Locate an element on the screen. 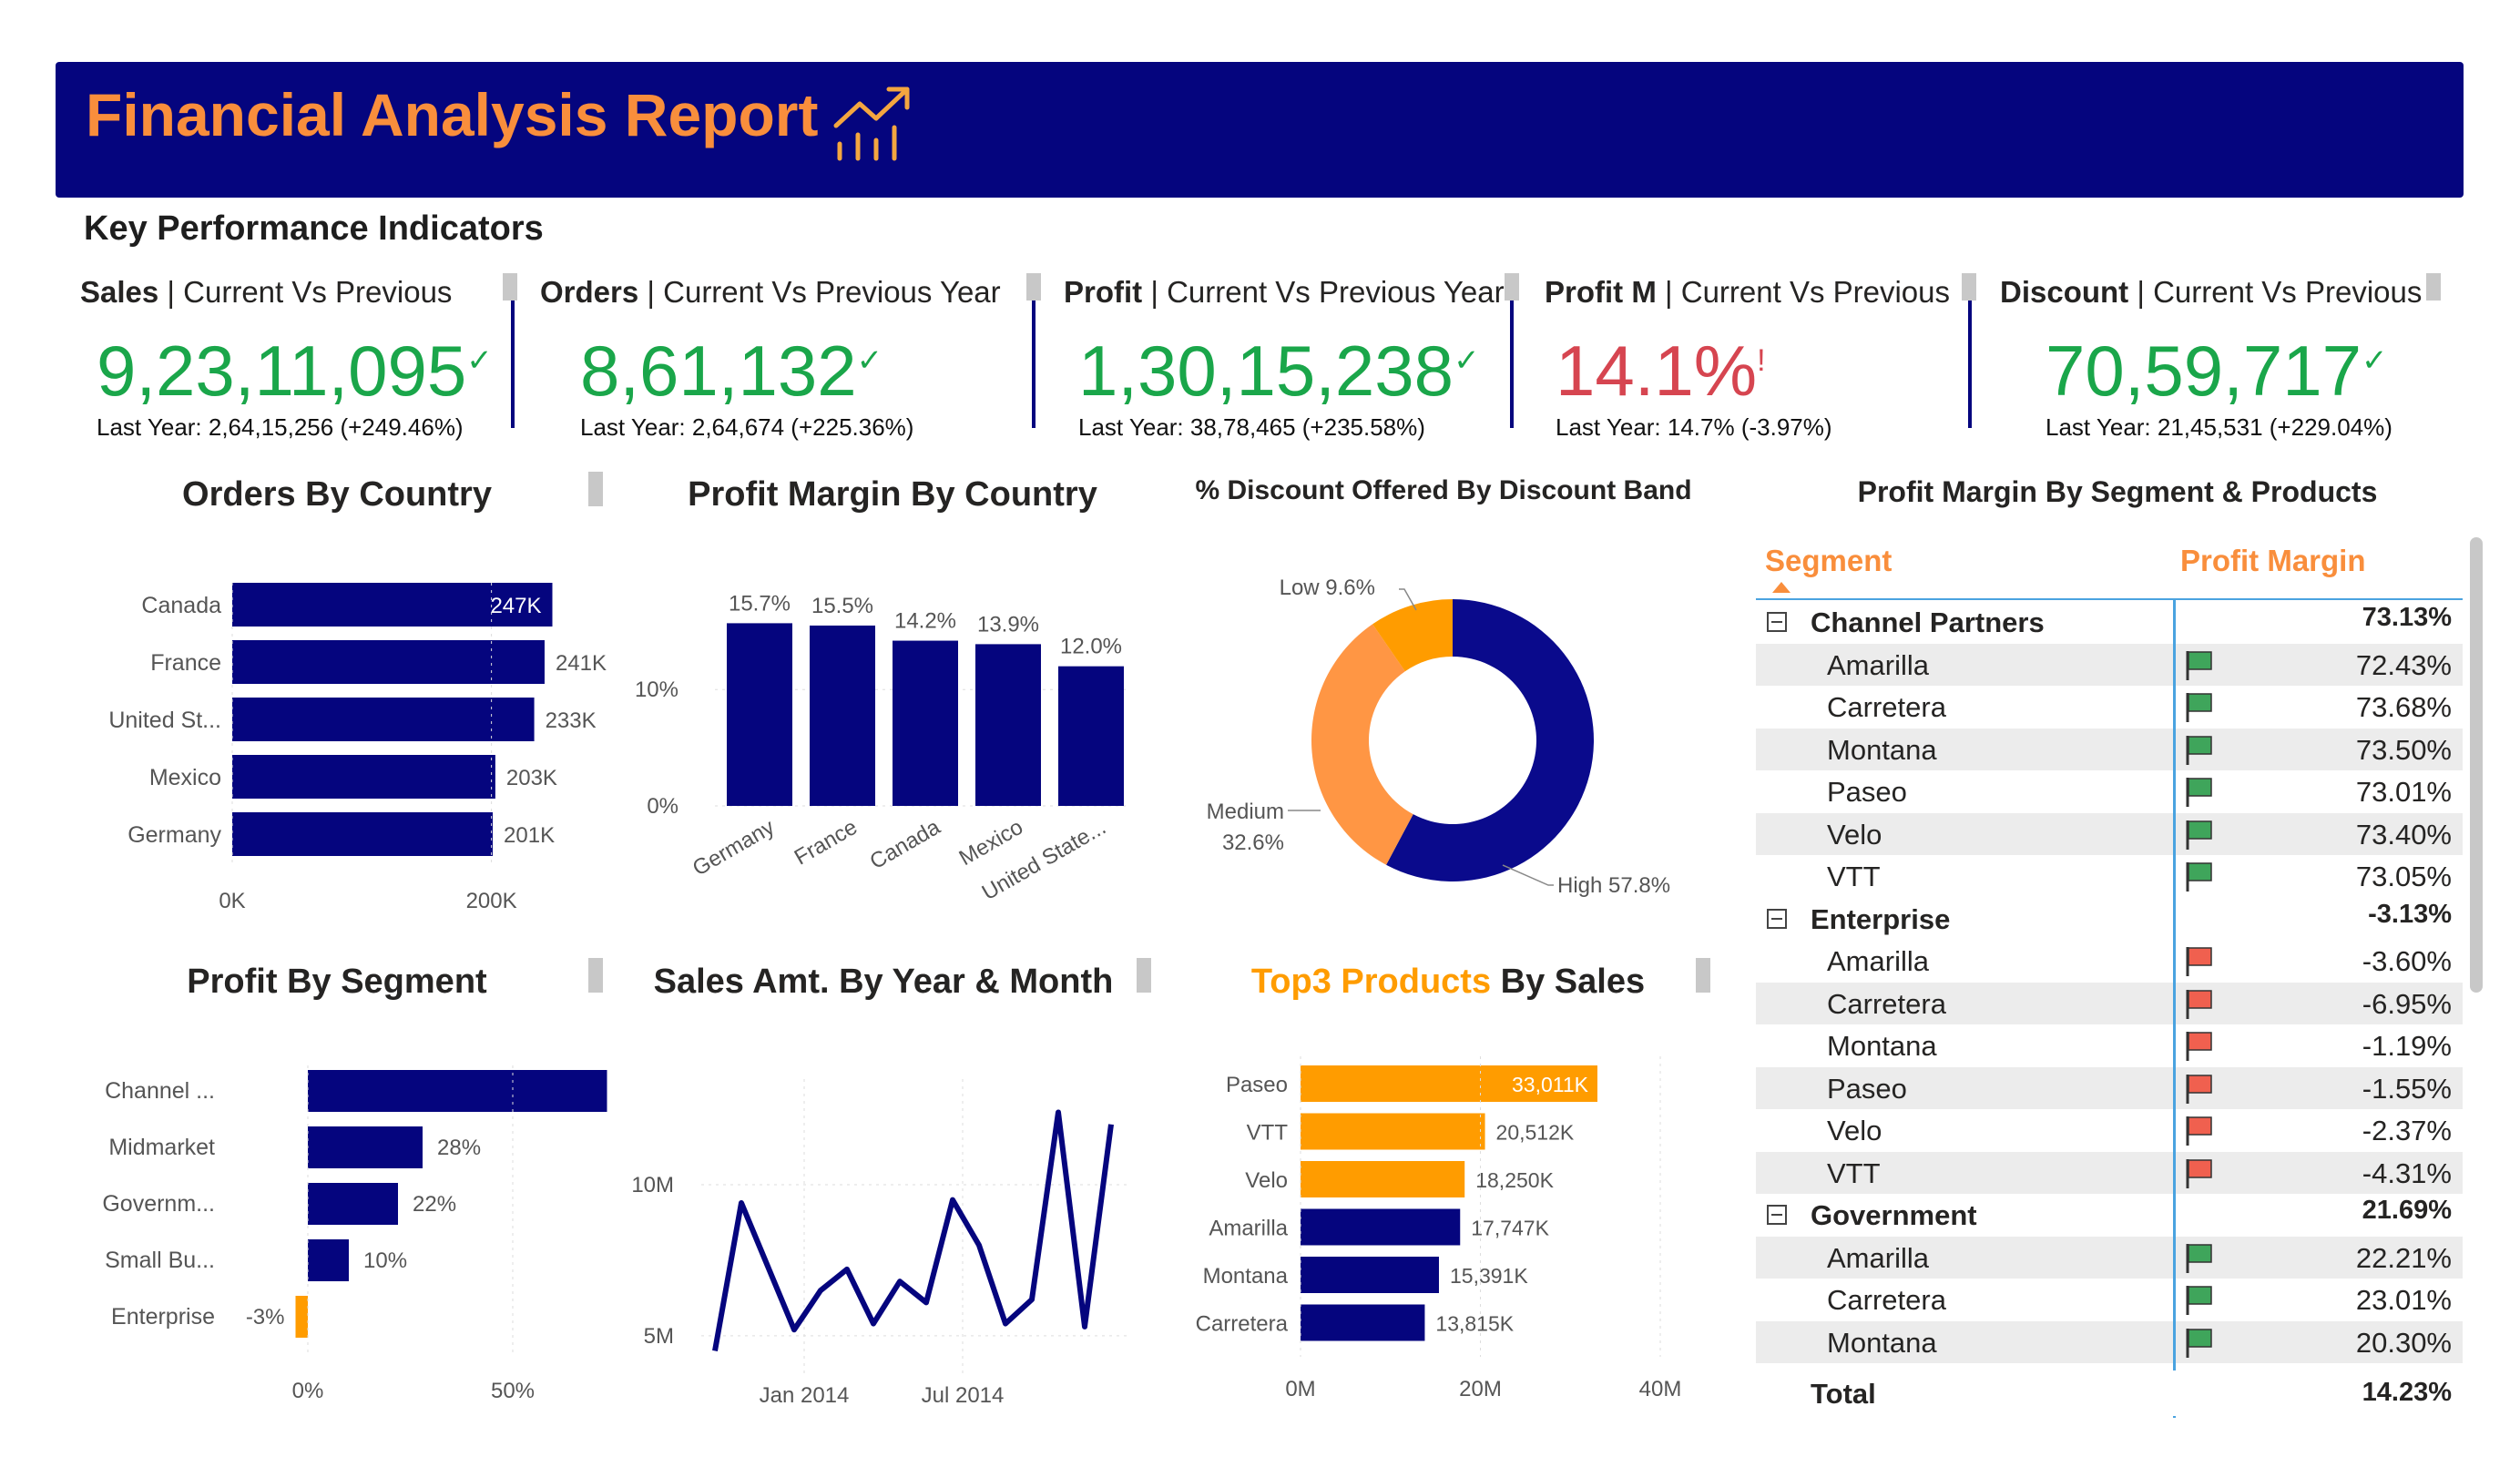 This screenshot has width=2520, height=1457. data-label: 13,815K is located at coordinates (1474, 1324).